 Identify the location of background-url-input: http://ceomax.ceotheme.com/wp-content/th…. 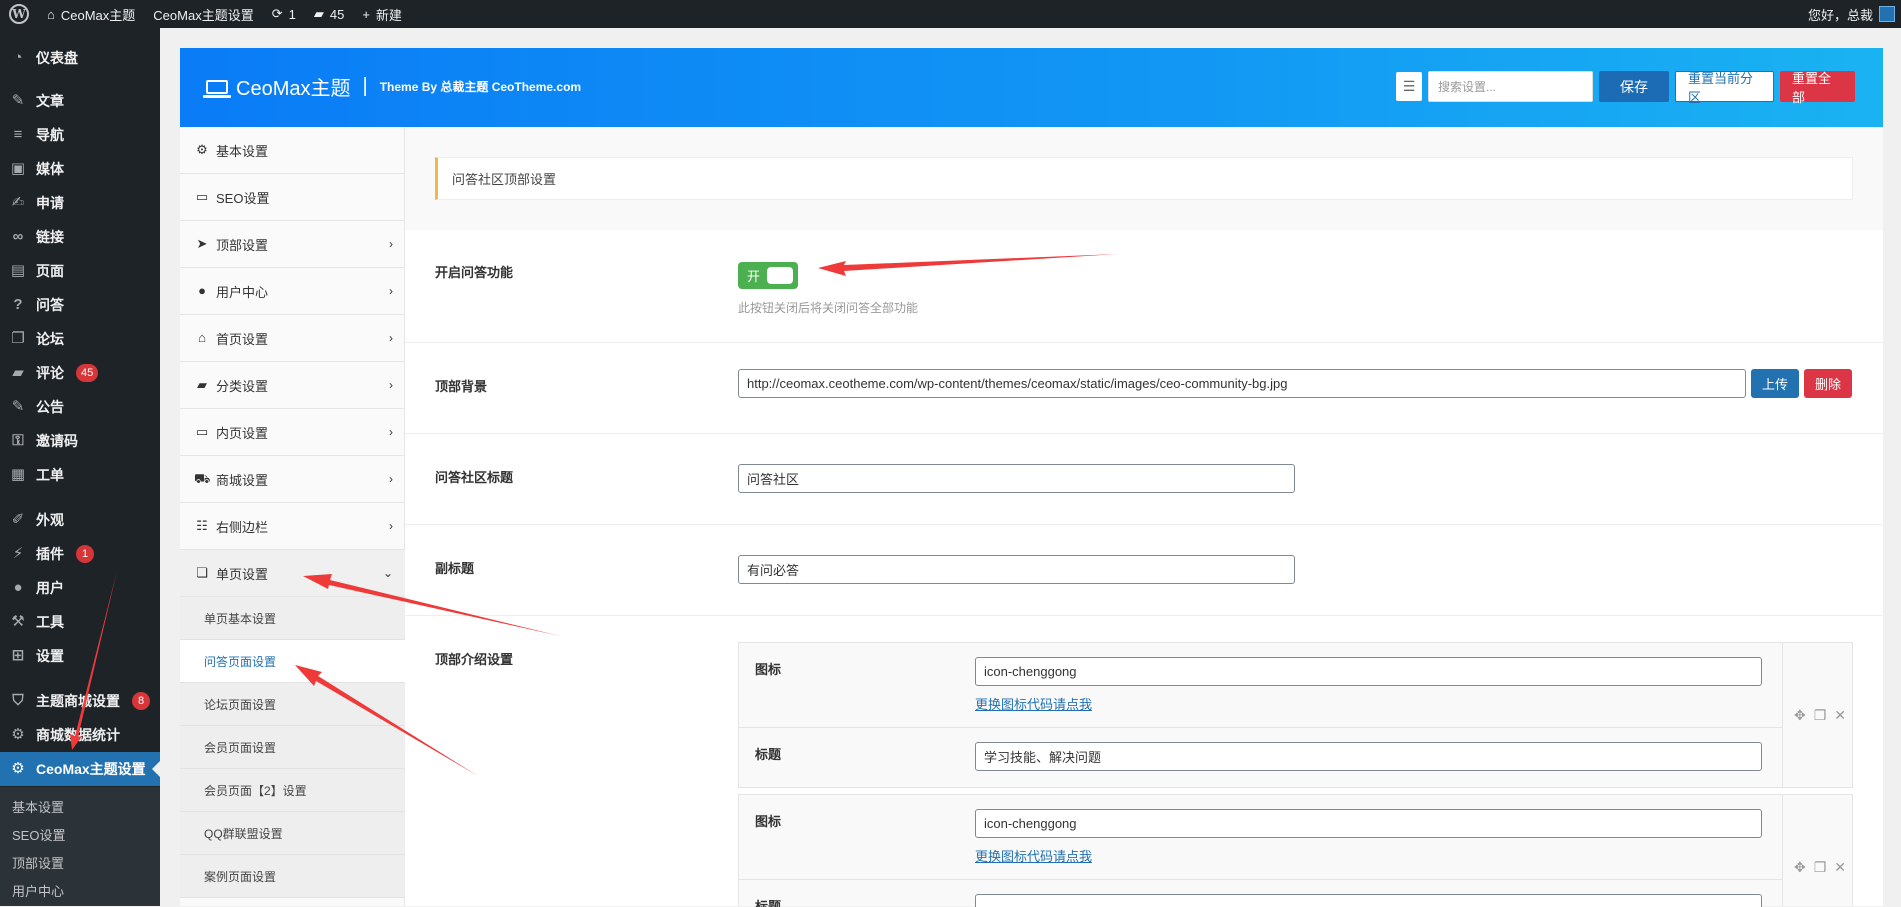
(1242, 383).